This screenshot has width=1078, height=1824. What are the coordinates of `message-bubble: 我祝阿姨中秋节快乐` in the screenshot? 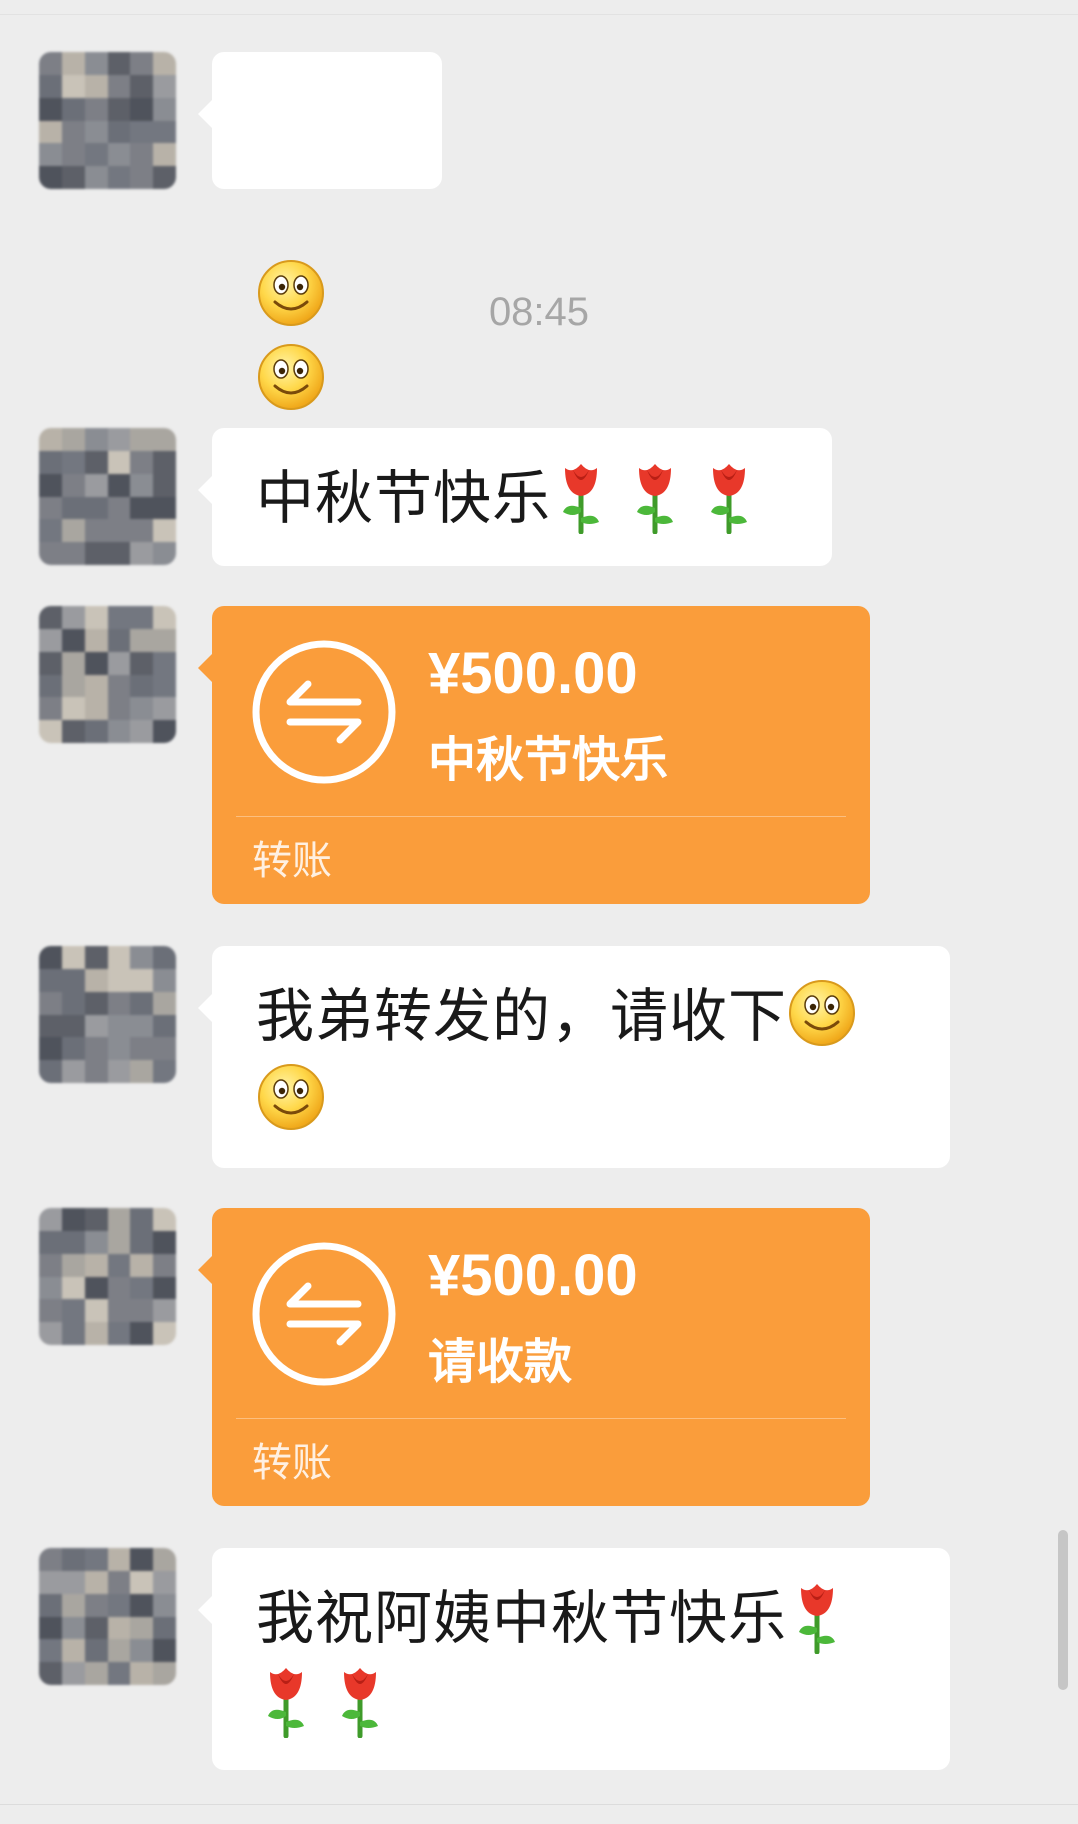 It's located at (574, 1659).